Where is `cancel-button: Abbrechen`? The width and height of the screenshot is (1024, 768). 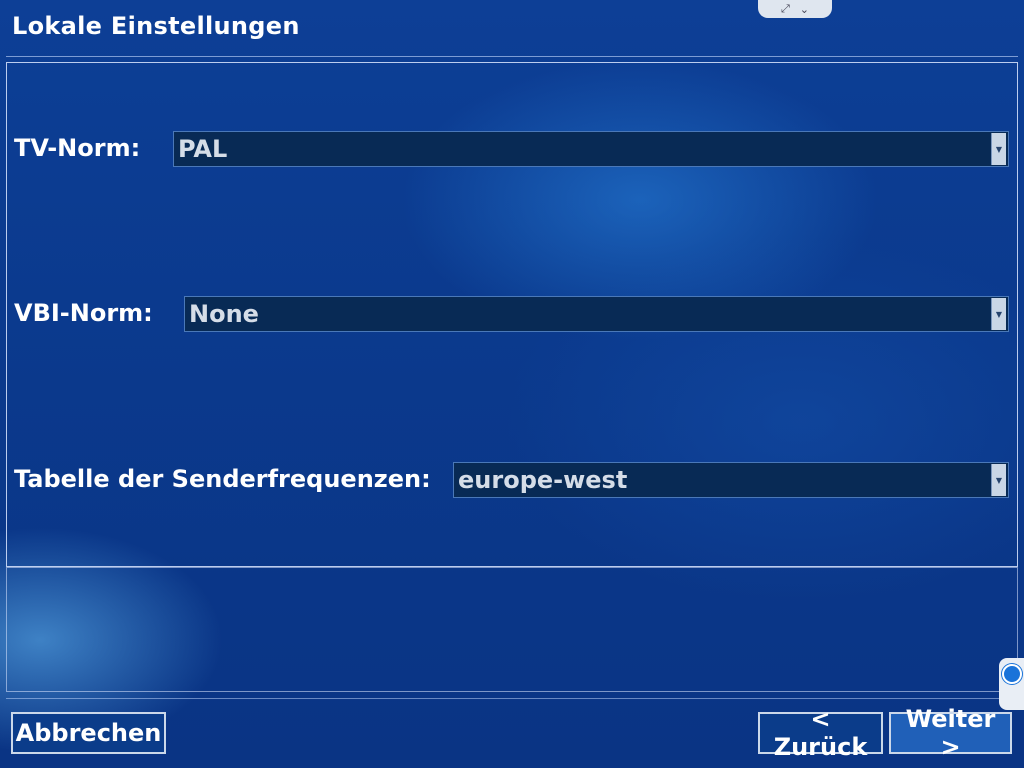
cancel-button: Abbrechen is located at coordinates (88, 733).